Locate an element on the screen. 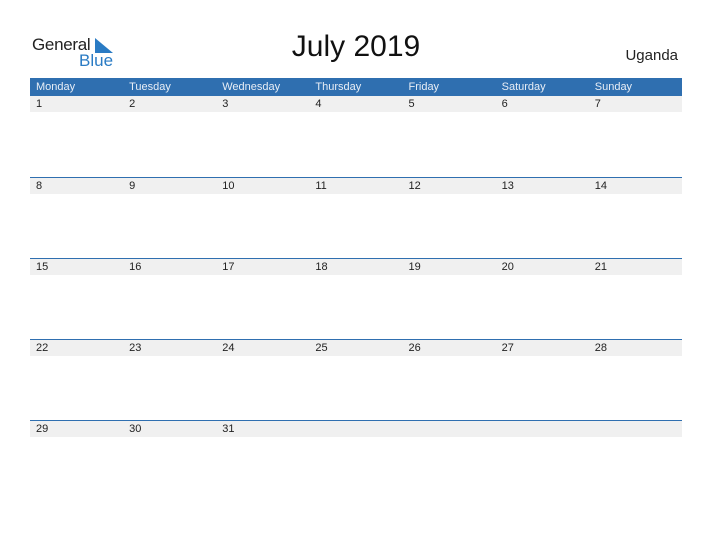 This screenshot has width=712, height=550. weekday-saturday: Saturday is located at coordinates (523, 87).